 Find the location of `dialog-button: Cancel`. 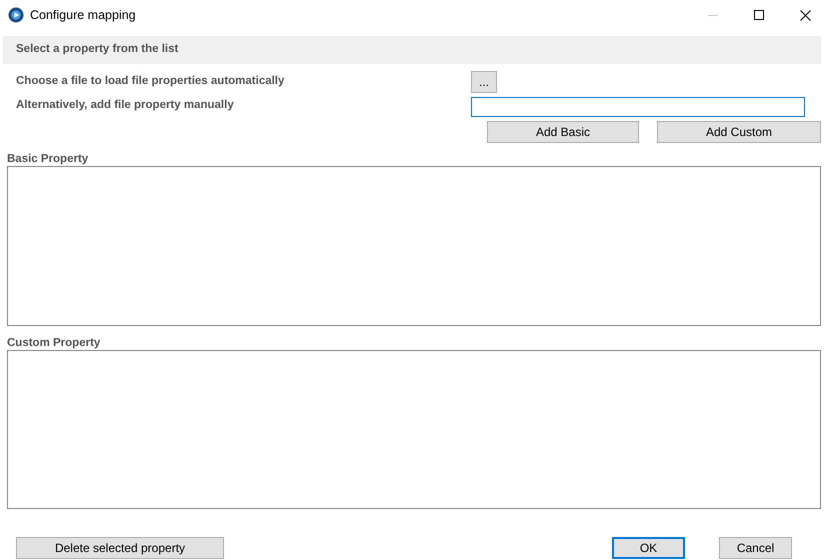

dialog-button: Cancel is located at coordinates (755, 548).